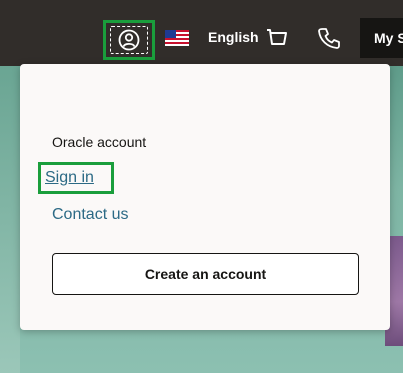 The image size is (403, 373). I want to click on create-account-button: Create an account, so click(205, 274).